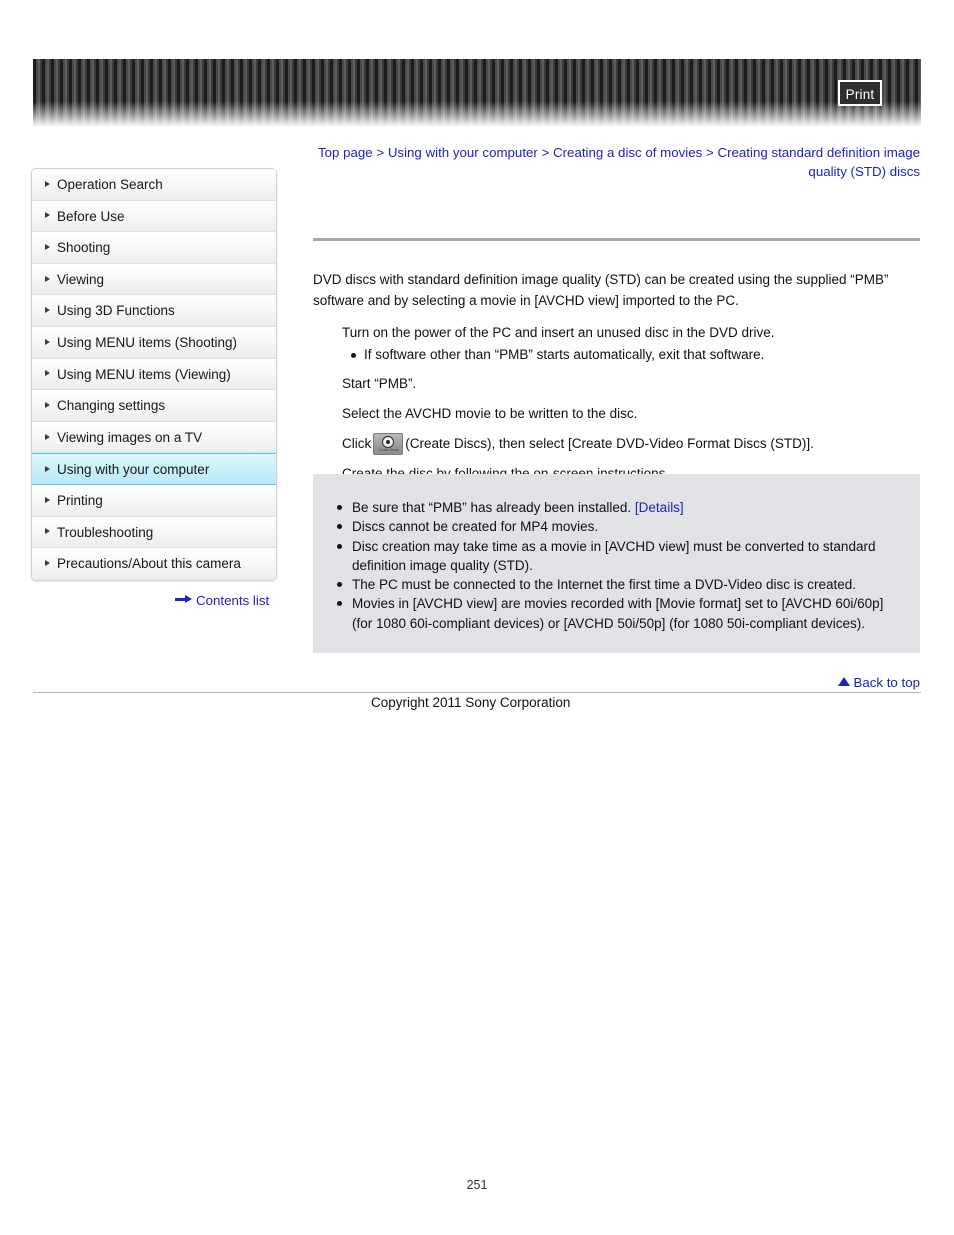 The image size is (954, 1235). I want to click on sidebar-item-printing: Printing, so click(154, 500).